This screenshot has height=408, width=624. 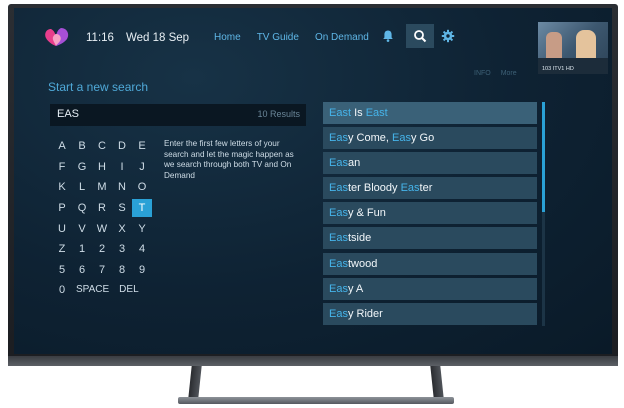 I want to click on scroll-thumb, so click(x=543, y=157).